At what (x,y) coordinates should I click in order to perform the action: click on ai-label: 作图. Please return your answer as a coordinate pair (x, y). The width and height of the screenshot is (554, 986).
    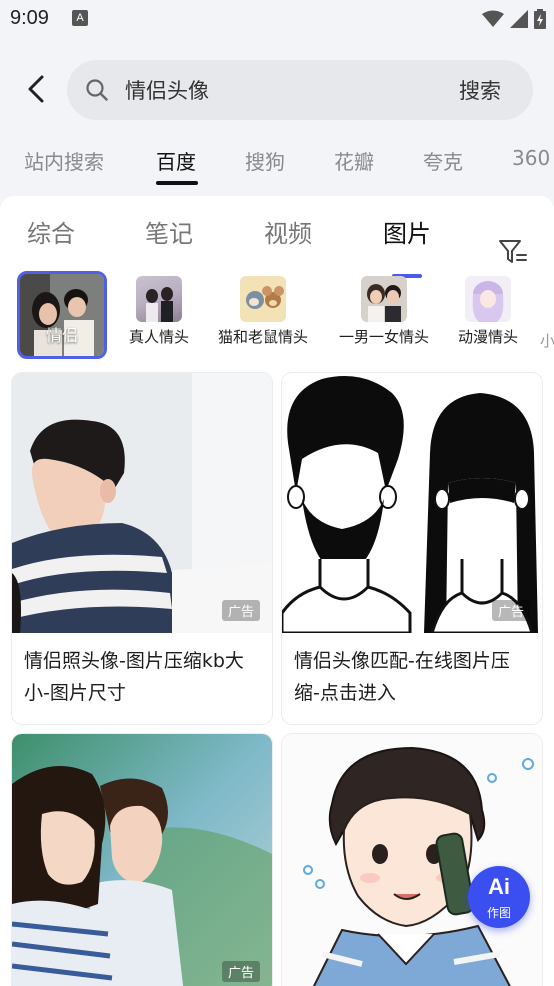
    Looking at the image, I should click on (498, 913).